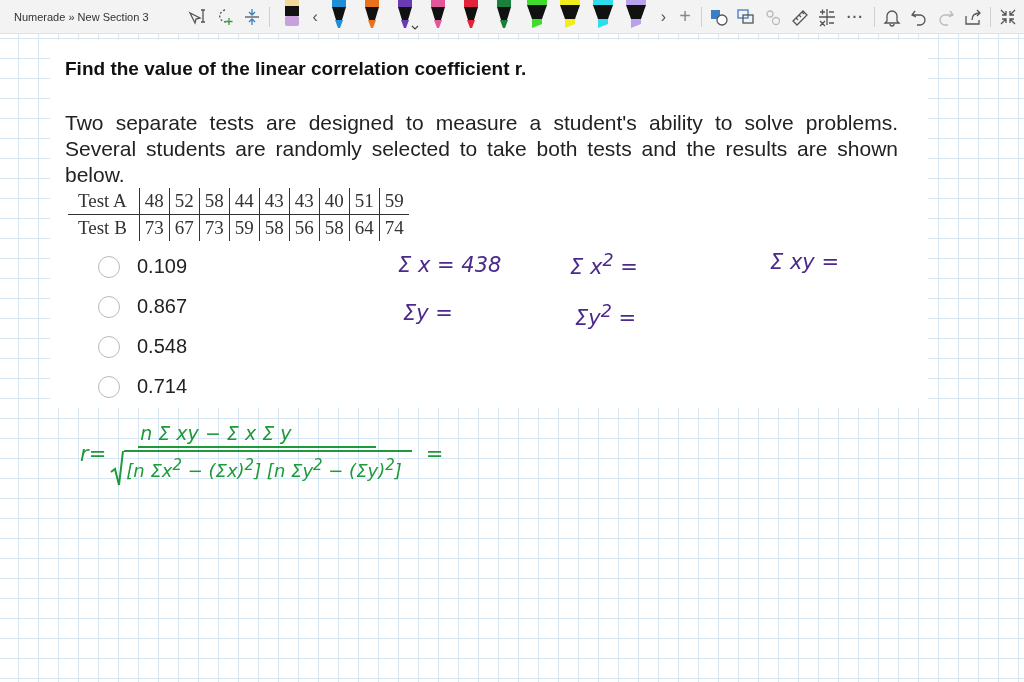 The width and height of the screenshot is (1024, 682). Describe the element at coordinates (197, 16) in the screenshot. I see `cursor-icon` at that location.